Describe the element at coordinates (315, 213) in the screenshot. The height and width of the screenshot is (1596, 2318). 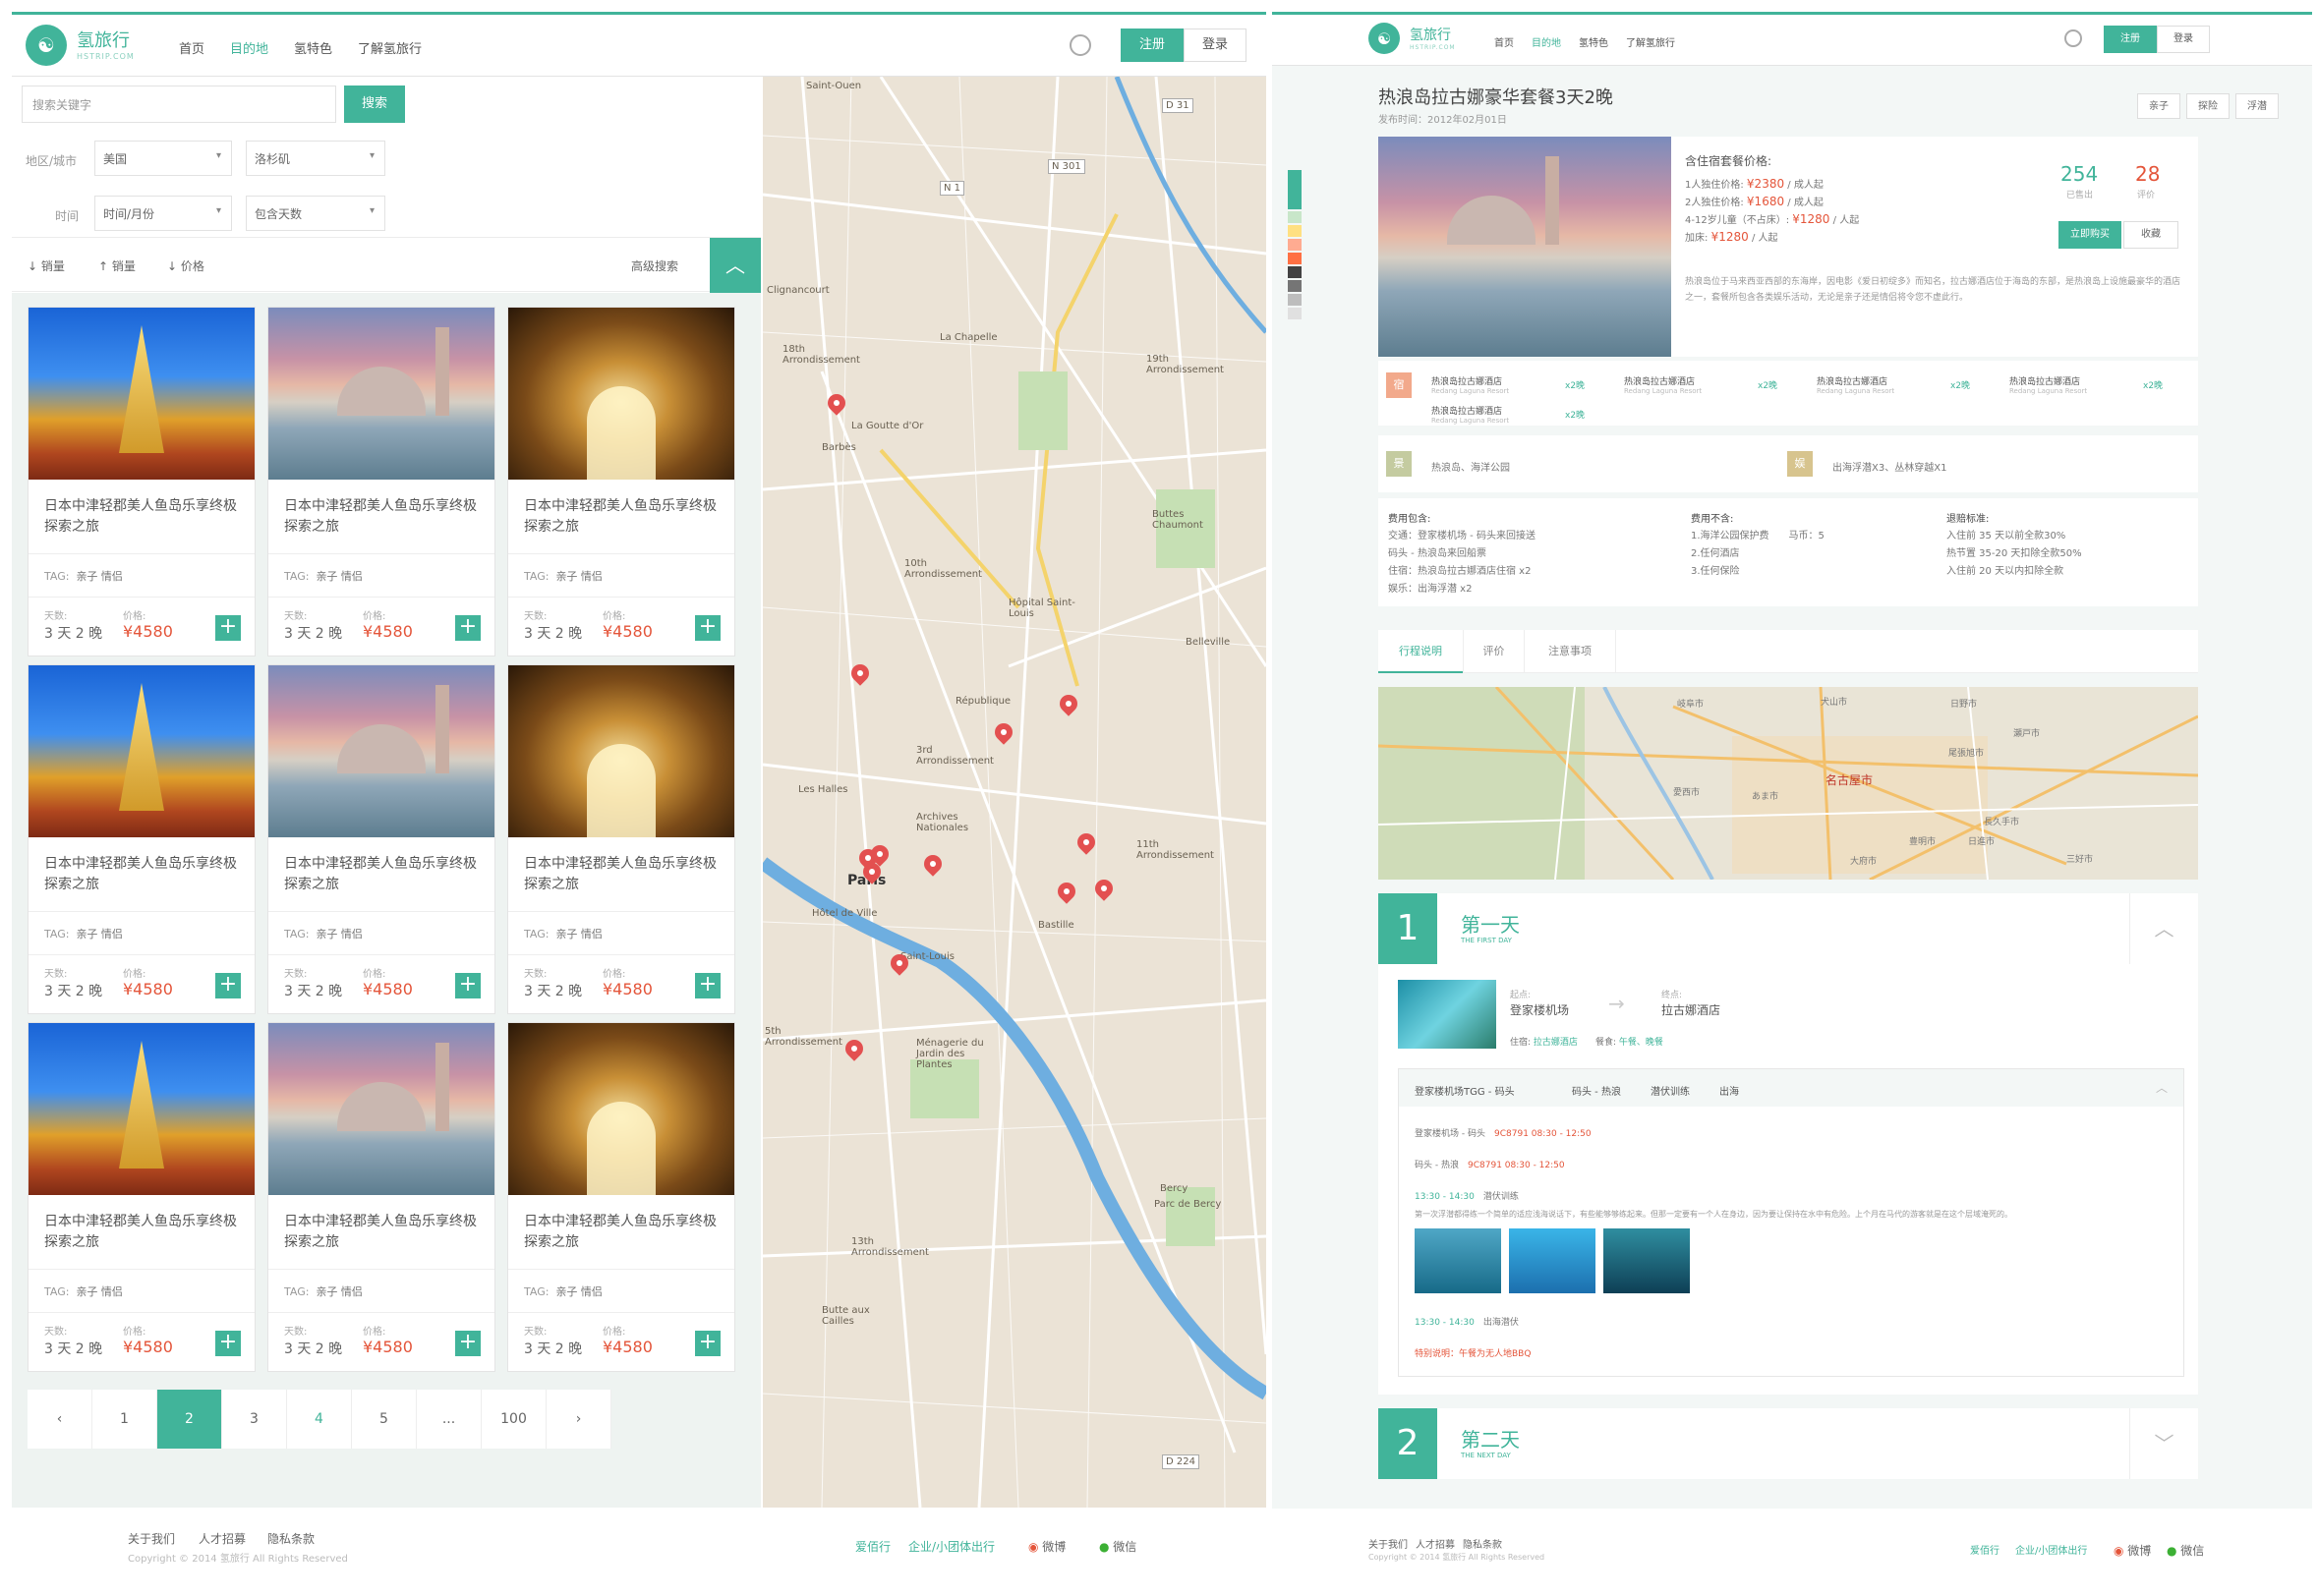
I see `days-select: 包含天数` at that location.